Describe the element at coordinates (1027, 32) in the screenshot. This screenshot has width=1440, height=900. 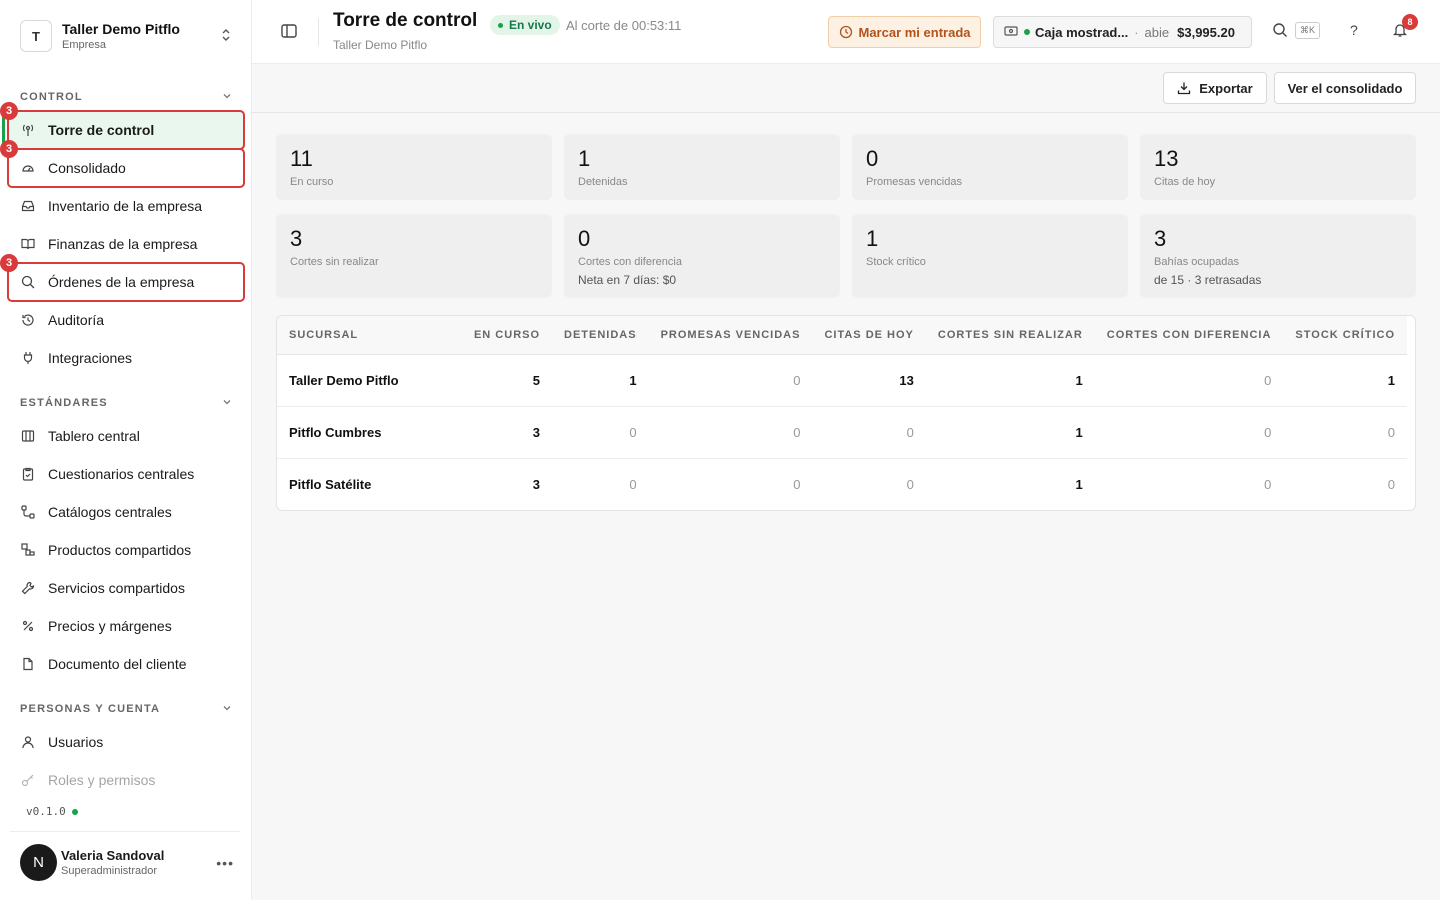
I see `cash-status-dot` at that location.